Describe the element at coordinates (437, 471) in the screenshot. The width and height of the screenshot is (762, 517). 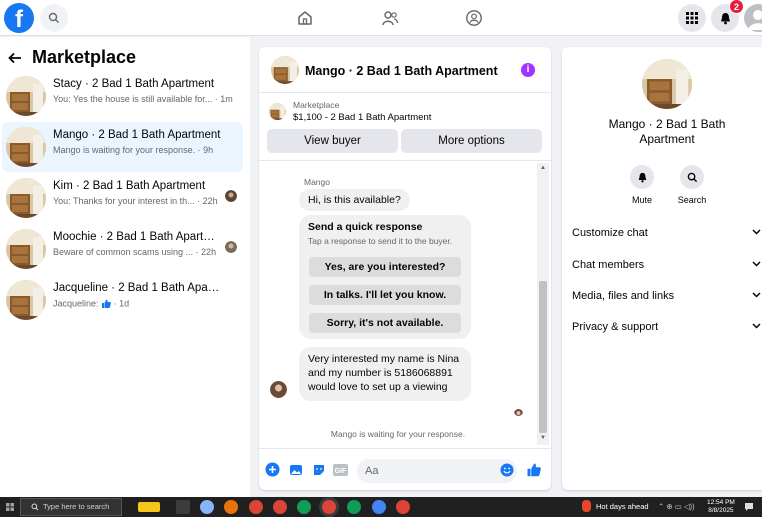
I see `message-input: Aa` at that location.